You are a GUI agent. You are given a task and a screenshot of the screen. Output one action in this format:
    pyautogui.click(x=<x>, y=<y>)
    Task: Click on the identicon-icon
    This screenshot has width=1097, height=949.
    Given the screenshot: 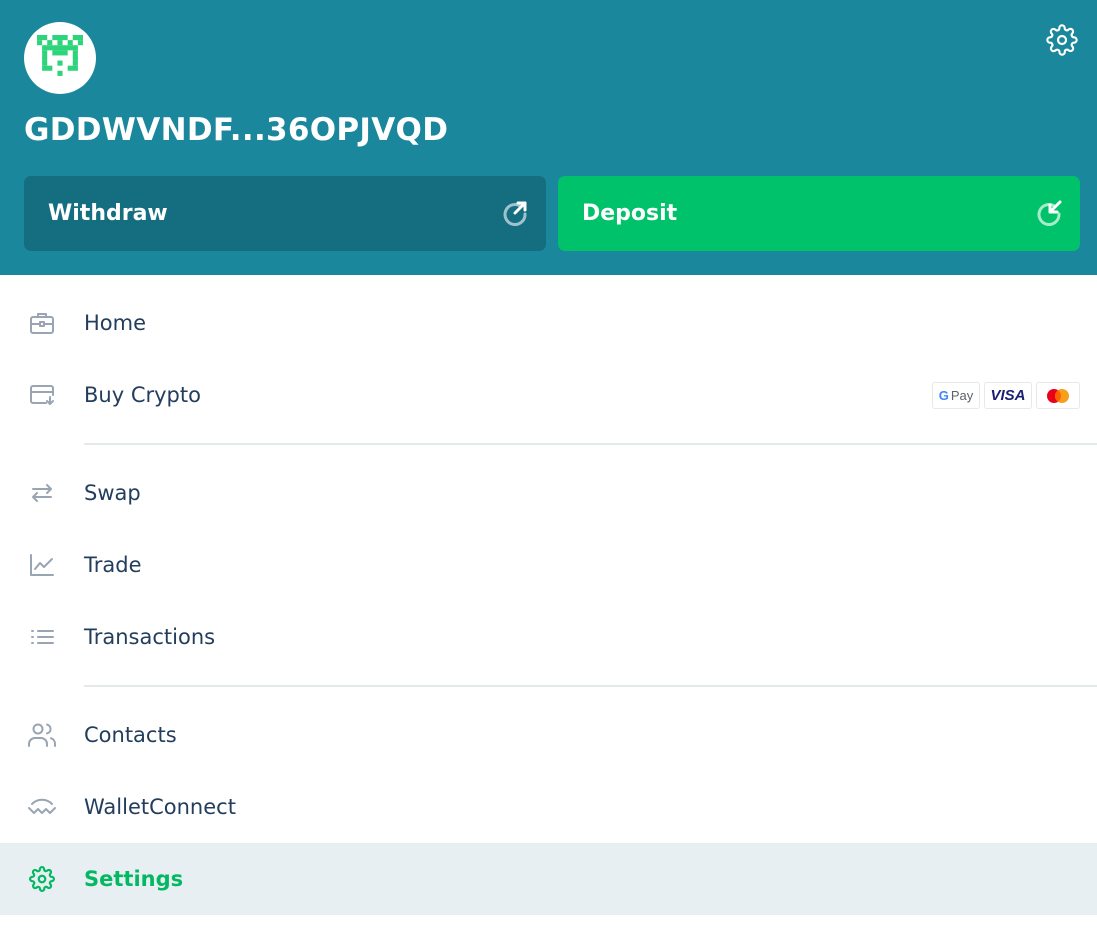 What is the action you would take?
    pyautogui.click(x=60, y=55)
    